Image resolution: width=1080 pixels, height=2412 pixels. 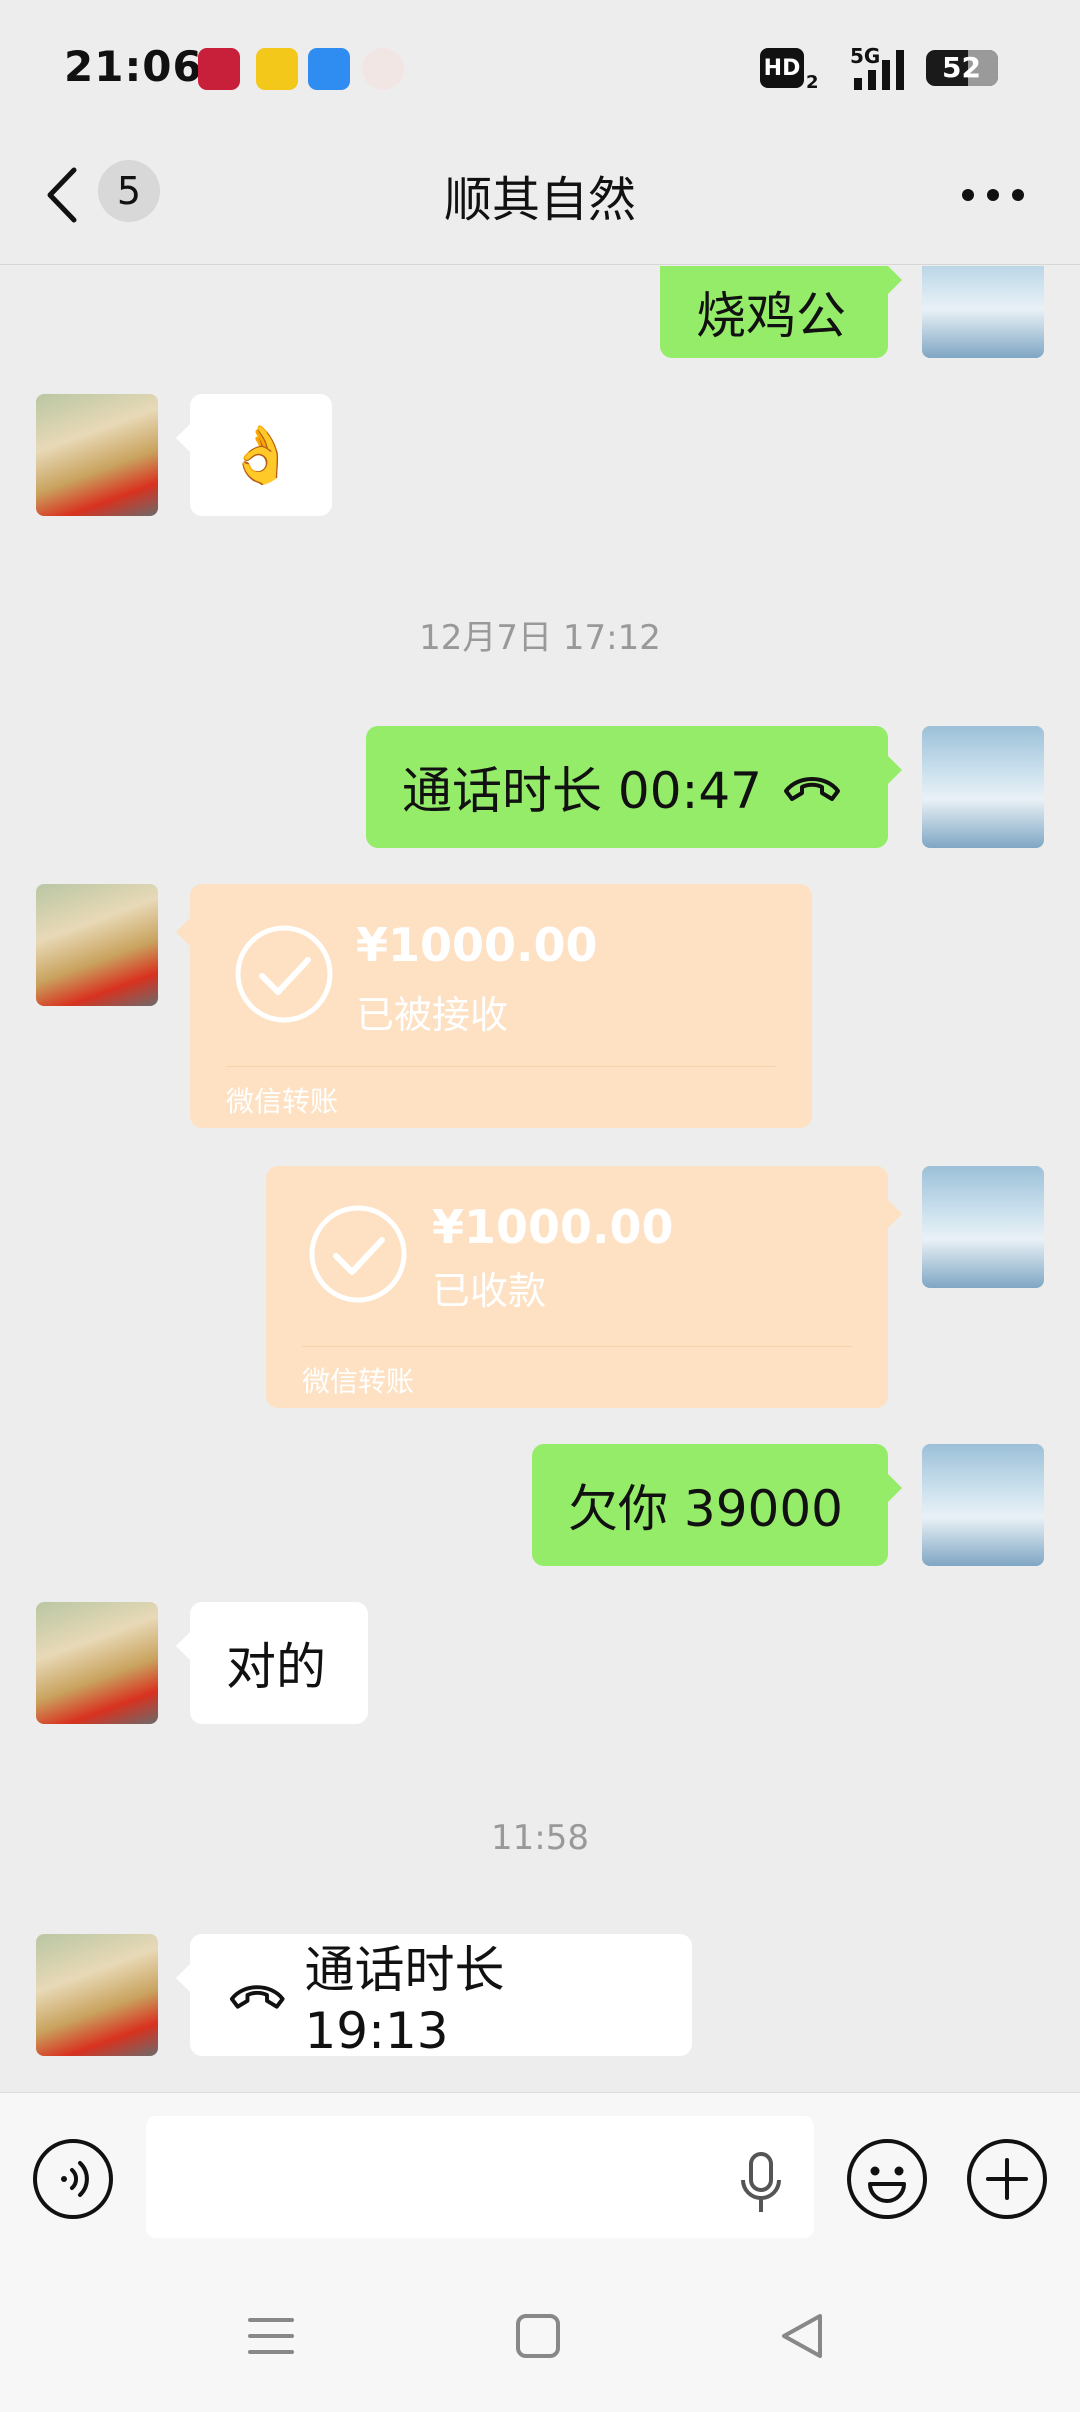 I want to click on hd-badge: HD, so click(x=782, y=68).